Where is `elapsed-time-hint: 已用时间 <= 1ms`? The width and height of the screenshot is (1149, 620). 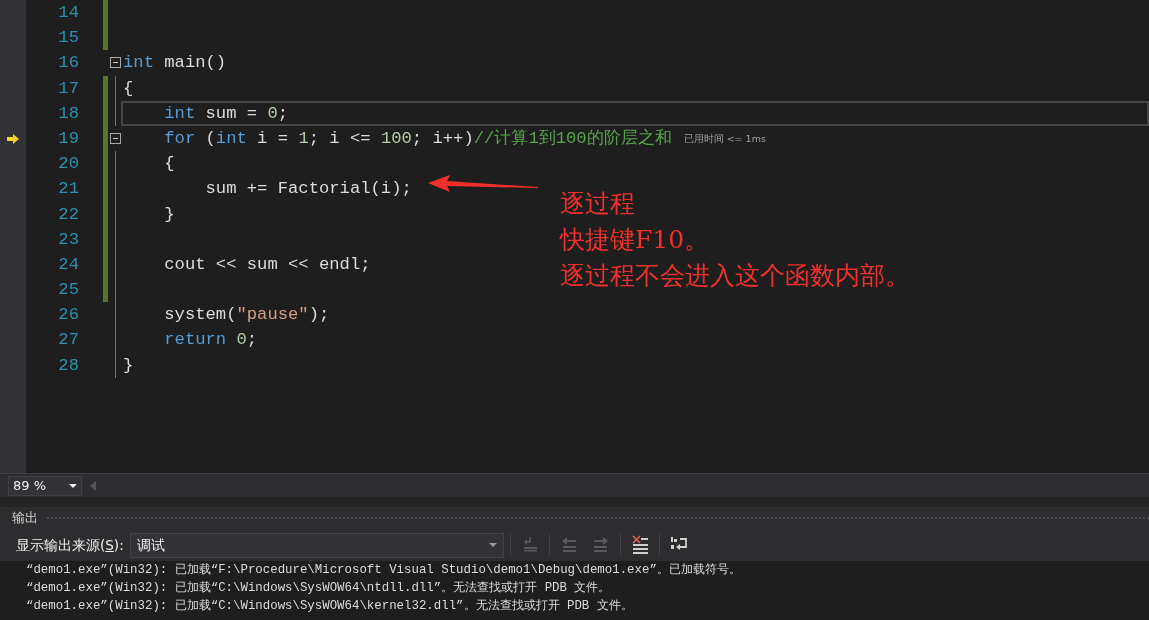 elapsed-time-hint: 已用时间 <= 1ms is located at coordinates (724, 138).